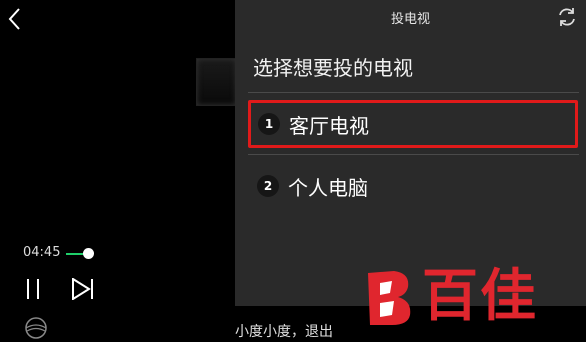  What do you see at coordinates (269, 124) in the screenshot?
I see `device-index-badge: 1` at bounding box center [269, 124].